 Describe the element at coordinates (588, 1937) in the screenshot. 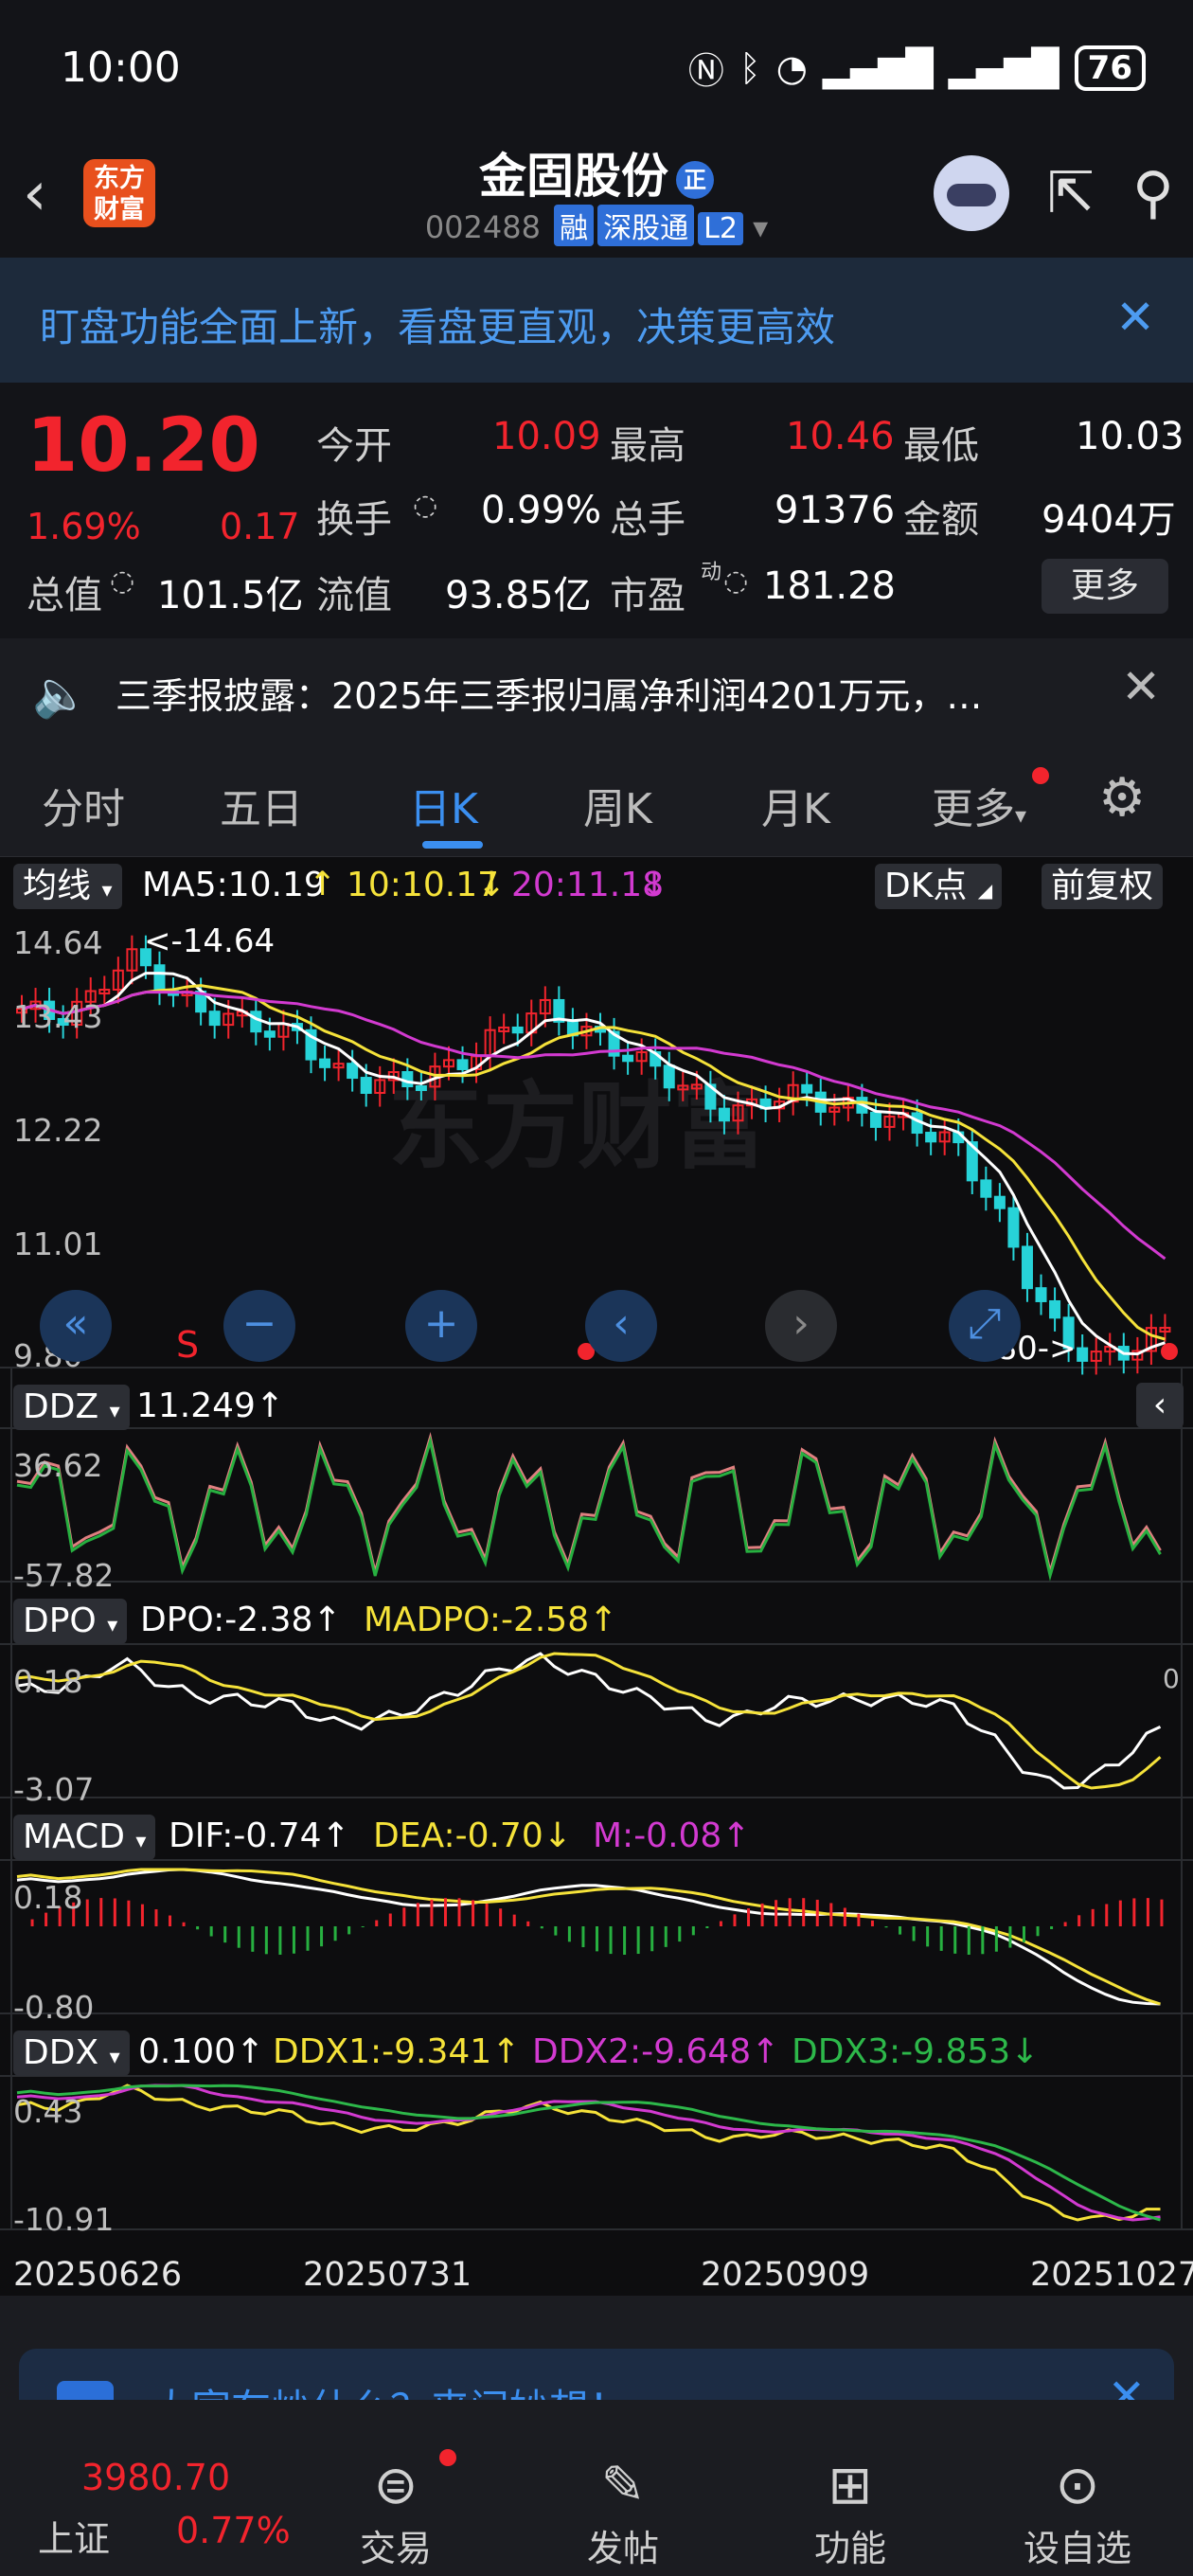

I see `dea-line` at that location.